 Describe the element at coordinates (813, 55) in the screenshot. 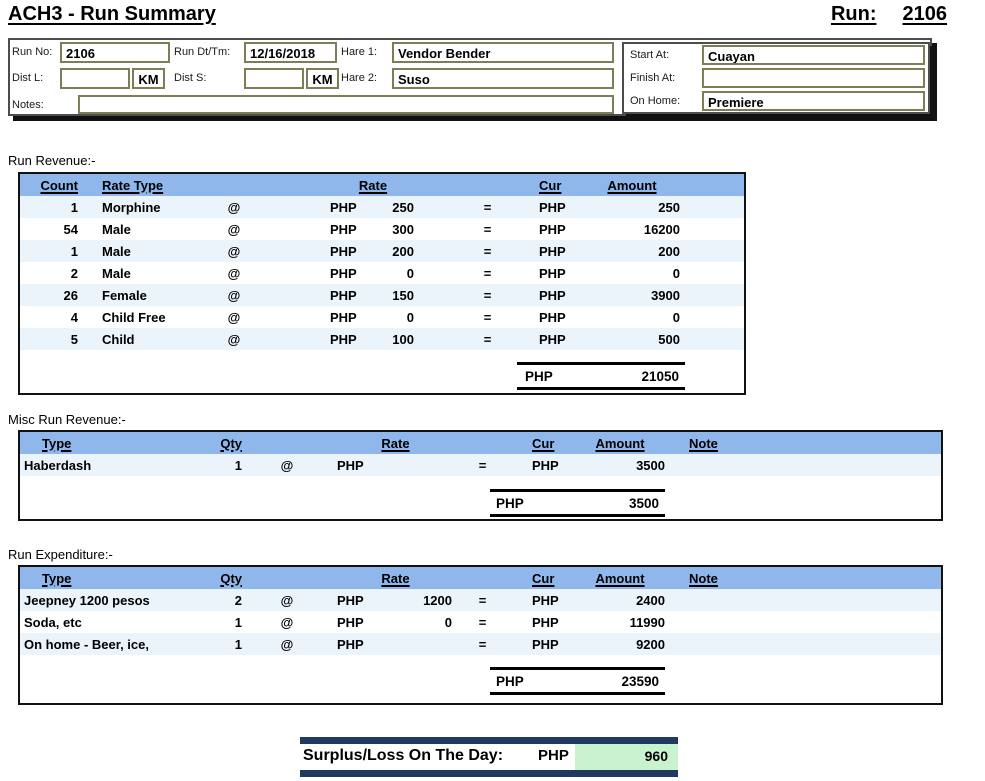

I see `start-at-field: Cuayan` at that location.